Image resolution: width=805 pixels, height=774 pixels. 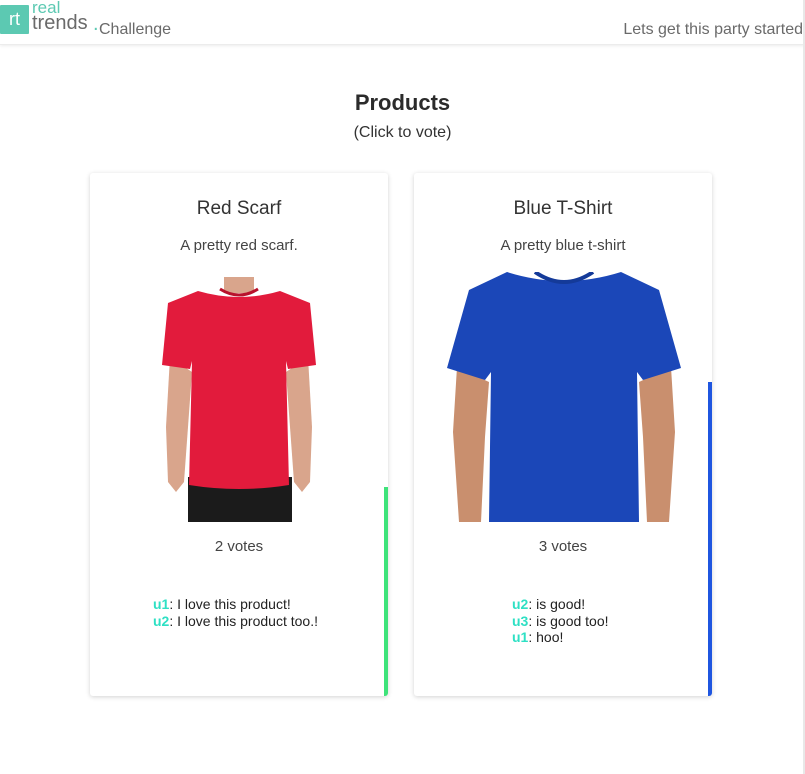 I want to click on comment-list: u2: is good! u3: is good too! u1: hoo!, so click(x=560, y=621).